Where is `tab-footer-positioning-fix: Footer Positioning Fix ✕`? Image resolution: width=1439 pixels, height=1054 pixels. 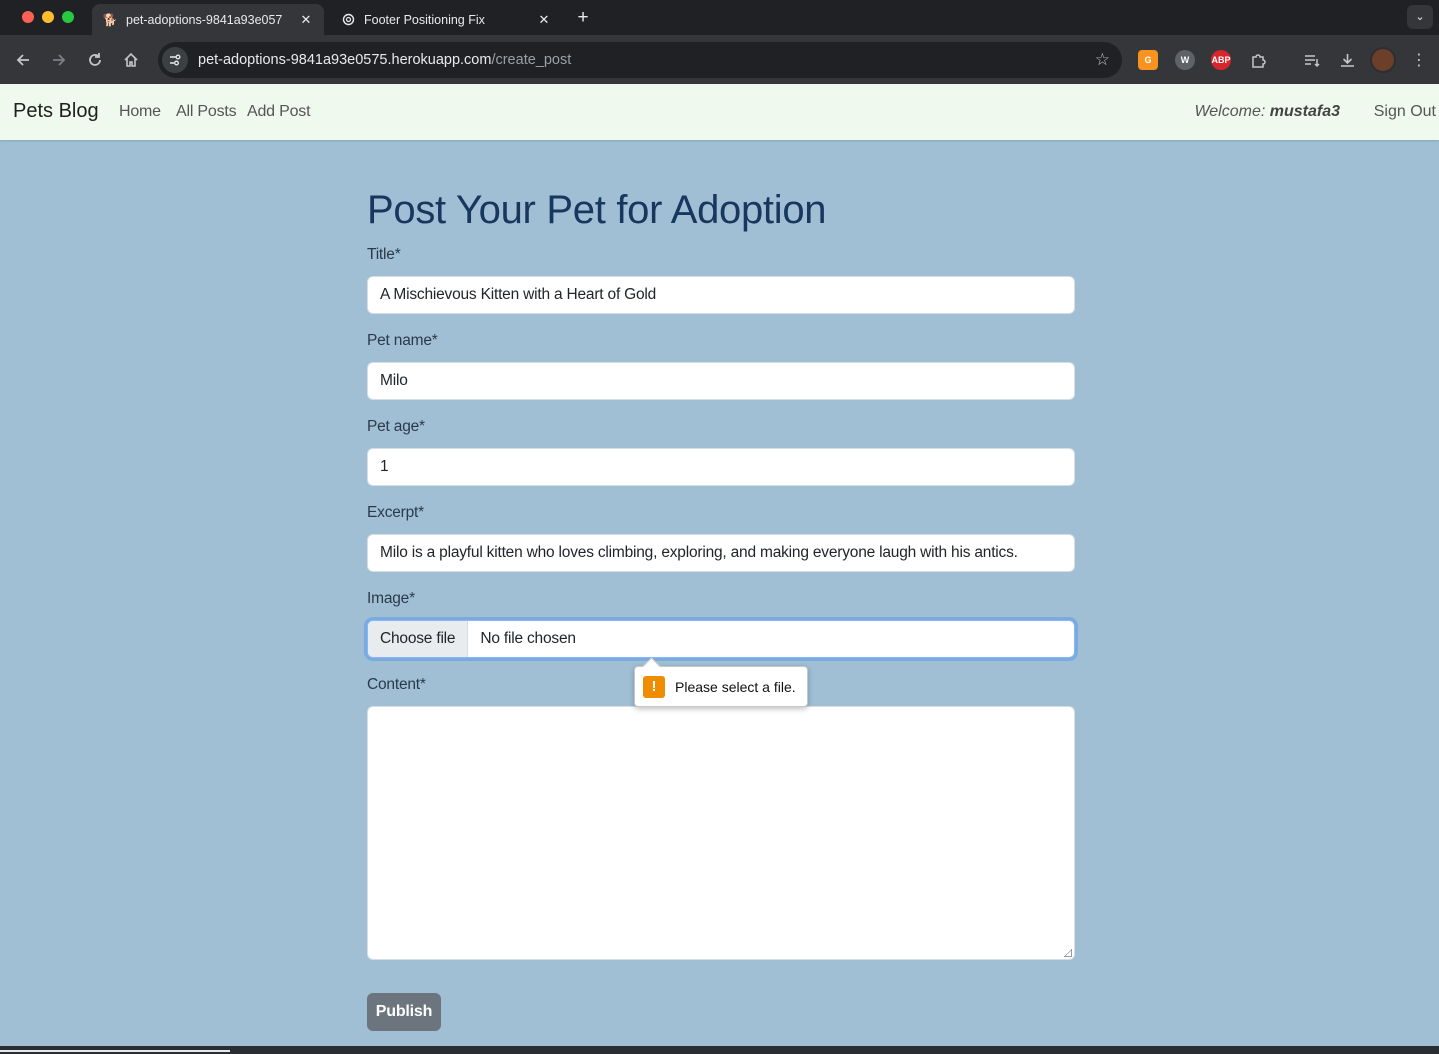
tab-footer-positioning-fix: Footer Positioning Fix ✕ is located at coordinates (446, 19).